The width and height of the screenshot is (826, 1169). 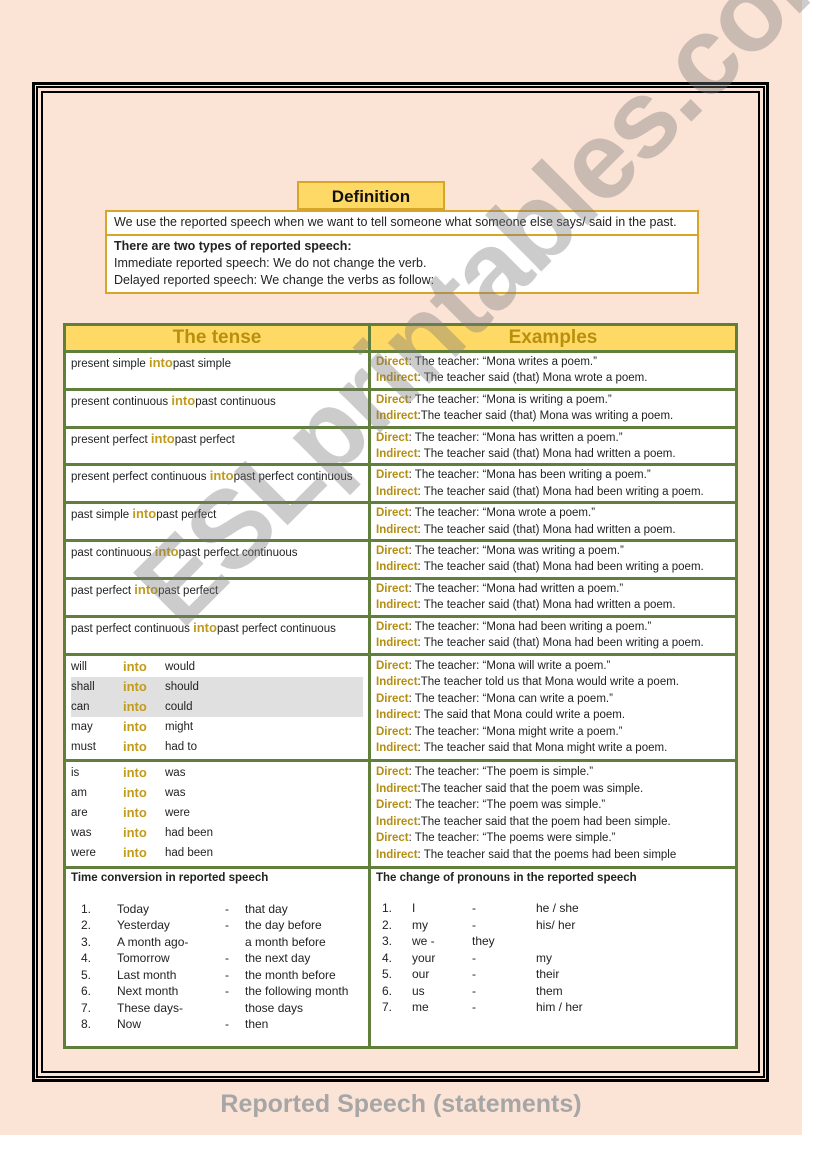 What do you see at coordinates (153, 941) in the screenshot?
I see `list-from: A month ago-` at bounding box center [153, 941].